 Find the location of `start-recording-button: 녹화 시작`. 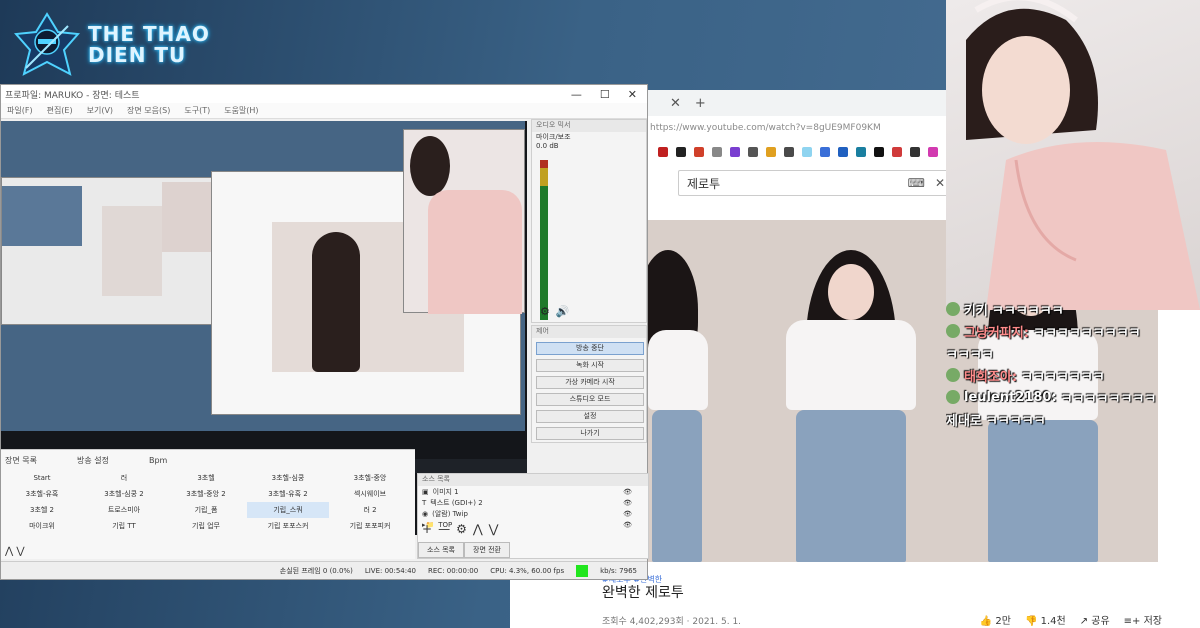

start-recording-button: 녹화 시작 is located at coordinates (590, 365).